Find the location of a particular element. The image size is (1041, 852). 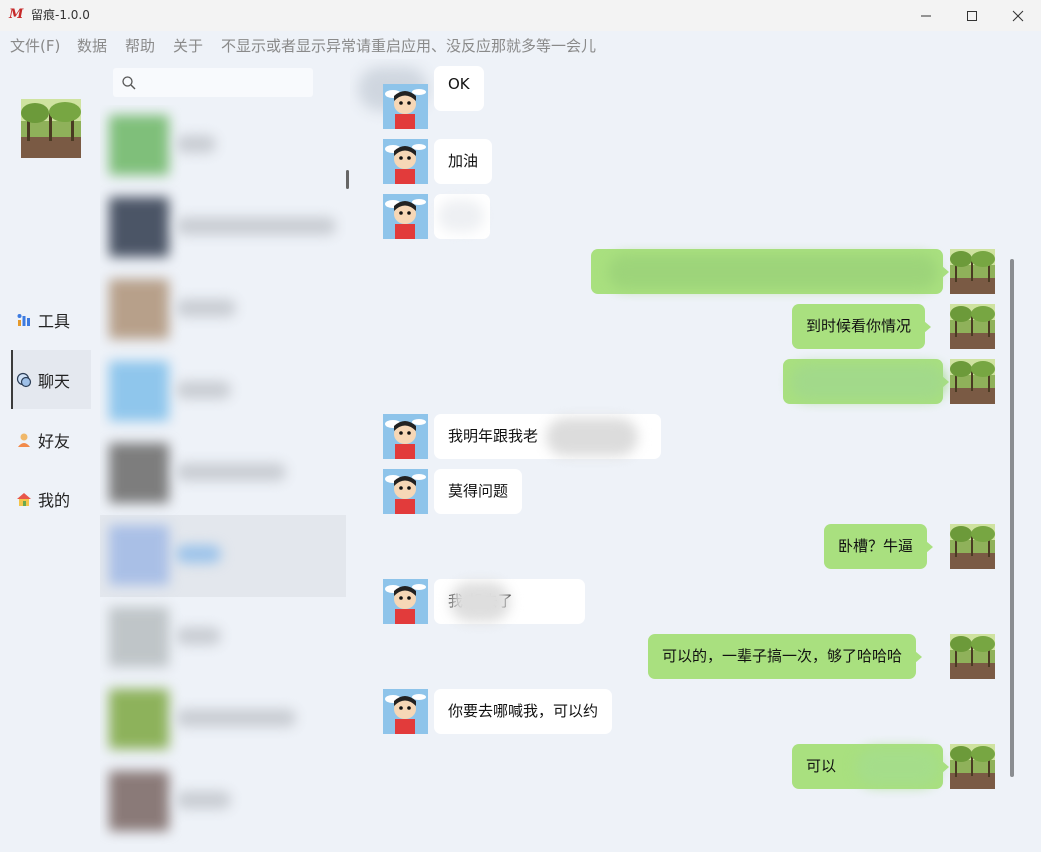

close-button is located at coordinates (1018, 15).